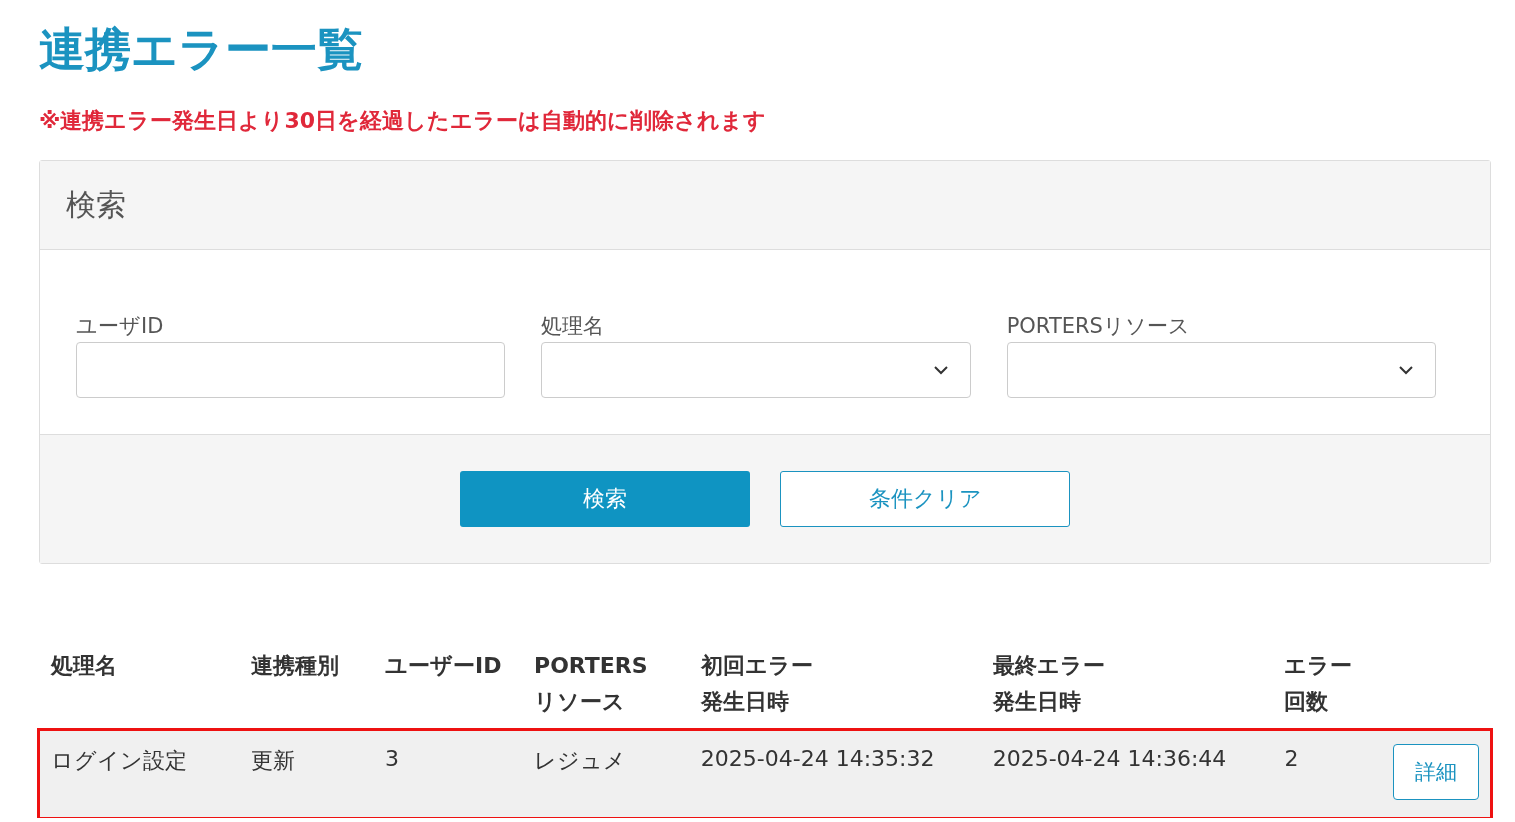  What do you see at coordinates (605, 499) in the screenshot?
I see `search-button: 検索` at bounding box center [605, 499].